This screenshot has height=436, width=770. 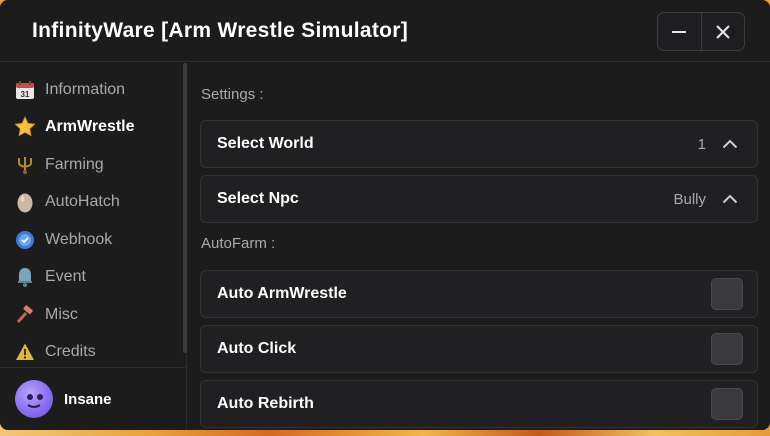 I want to click on svg-text: 31, so click(x=25, y=94).